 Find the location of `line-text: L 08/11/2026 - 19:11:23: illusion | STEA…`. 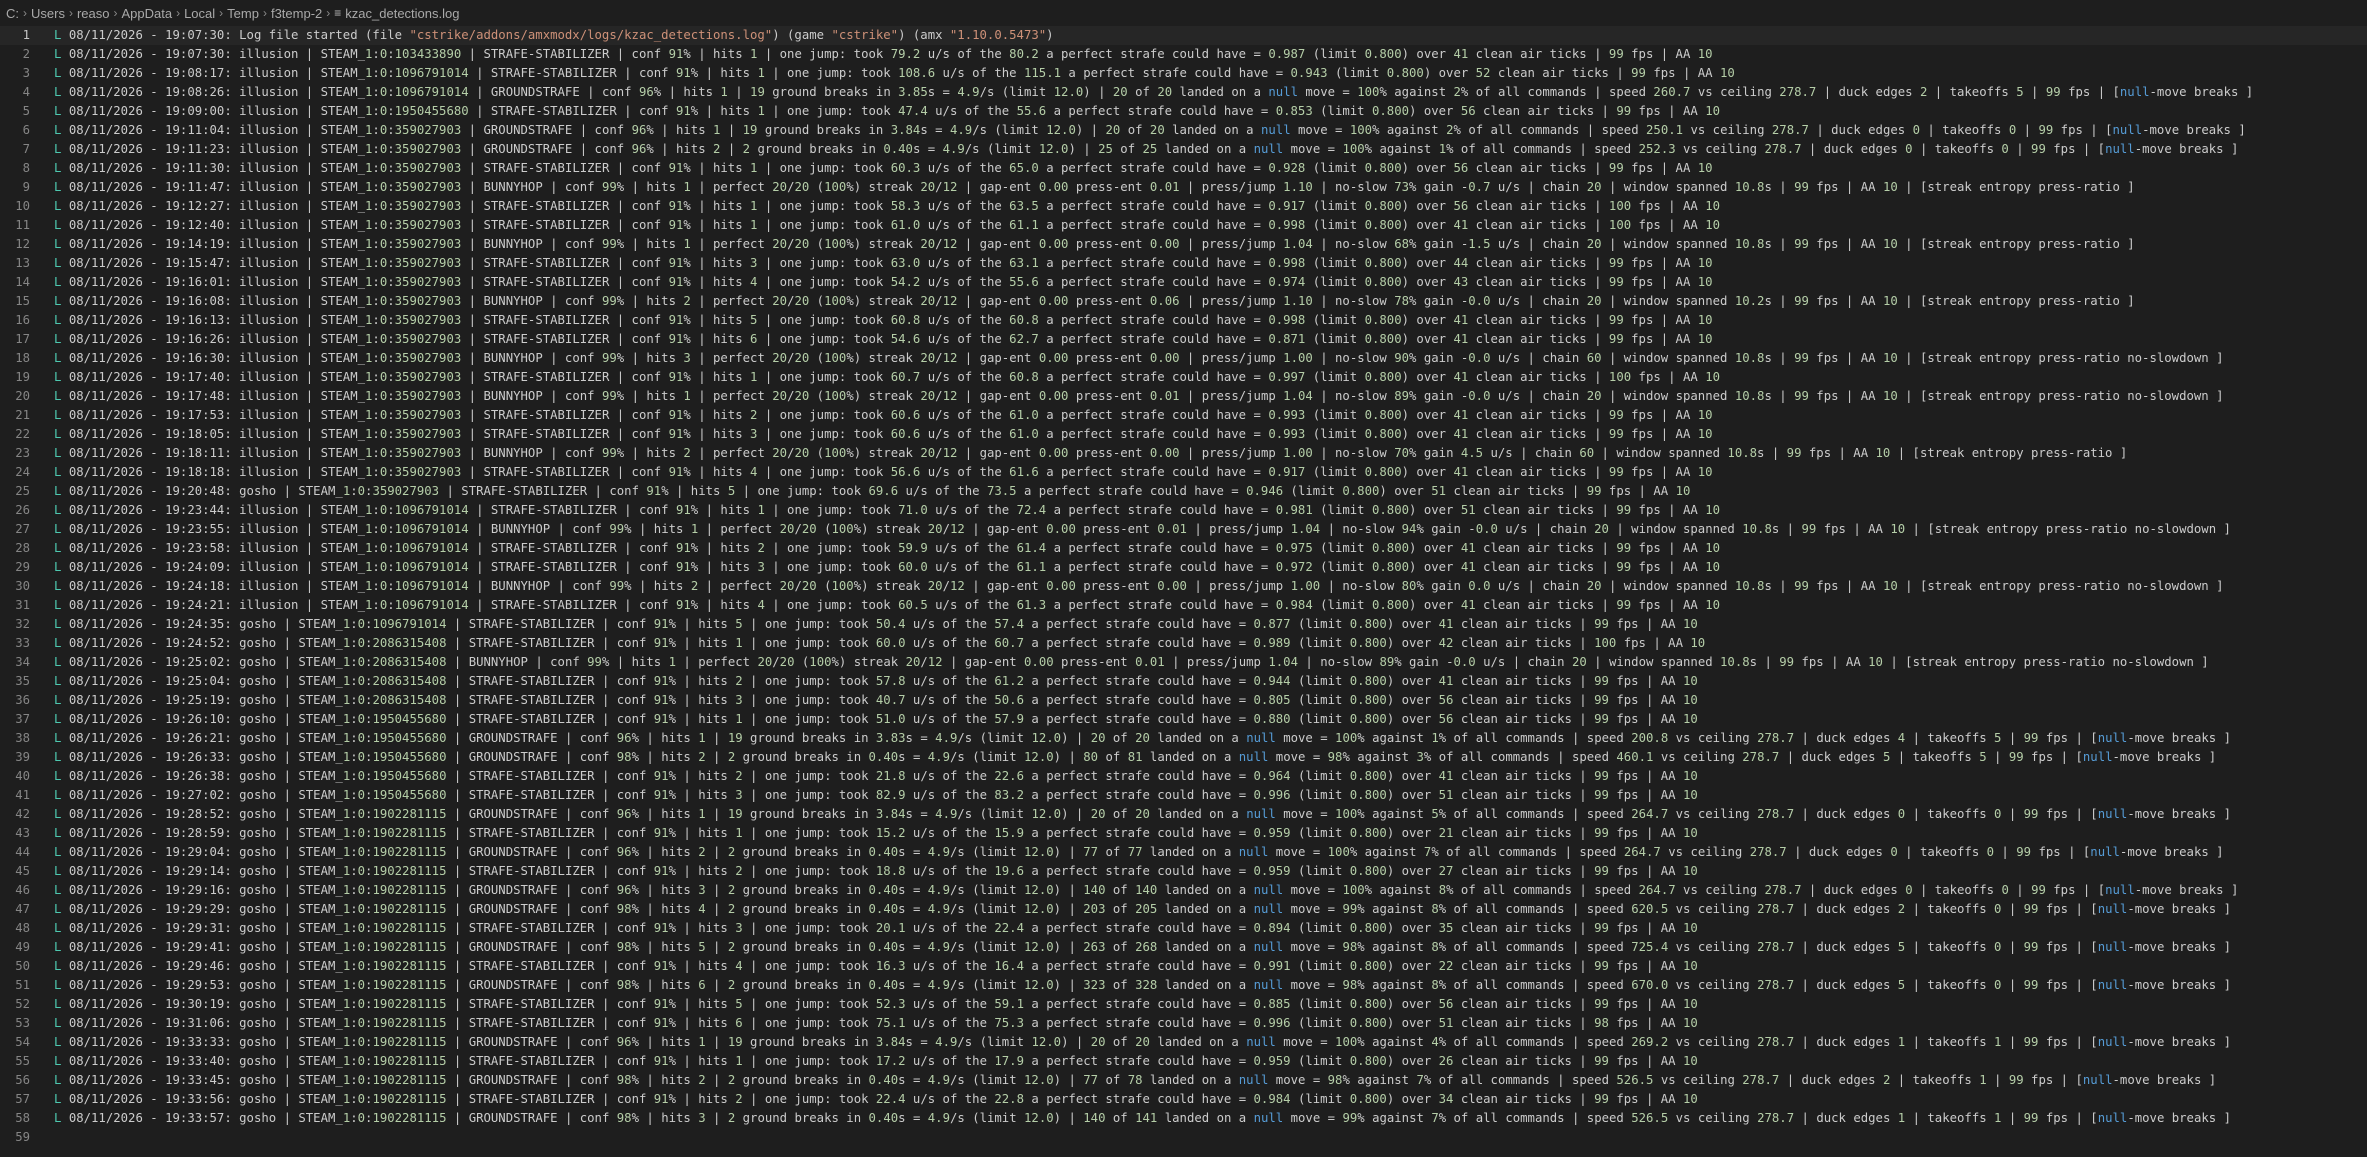

line-text: L 08/11/2026 - 19:11:23: illusion | STEA… is located at coordinates (1146, 149).